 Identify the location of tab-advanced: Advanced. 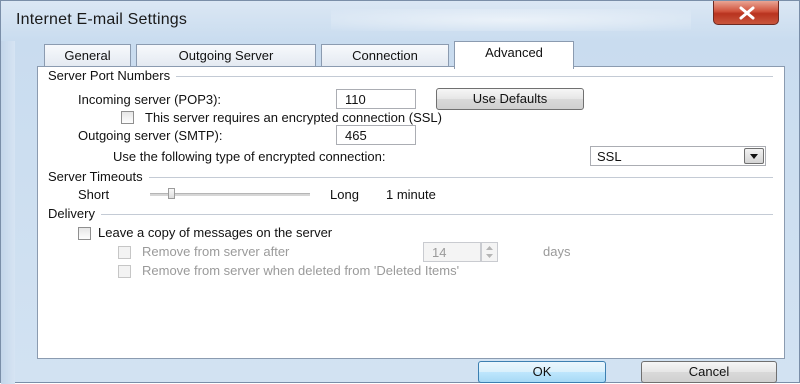
(514, 55).